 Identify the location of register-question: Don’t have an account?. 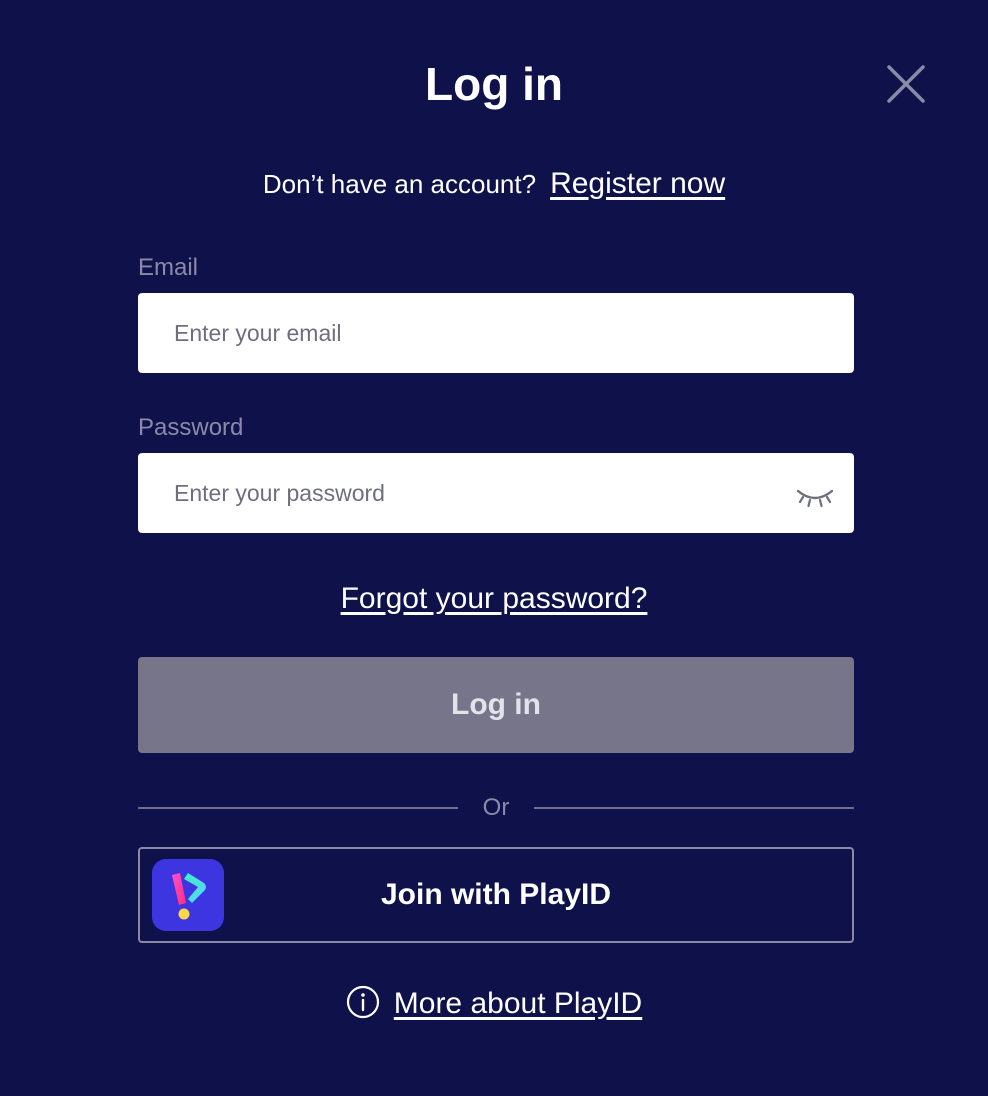
(399, 184).